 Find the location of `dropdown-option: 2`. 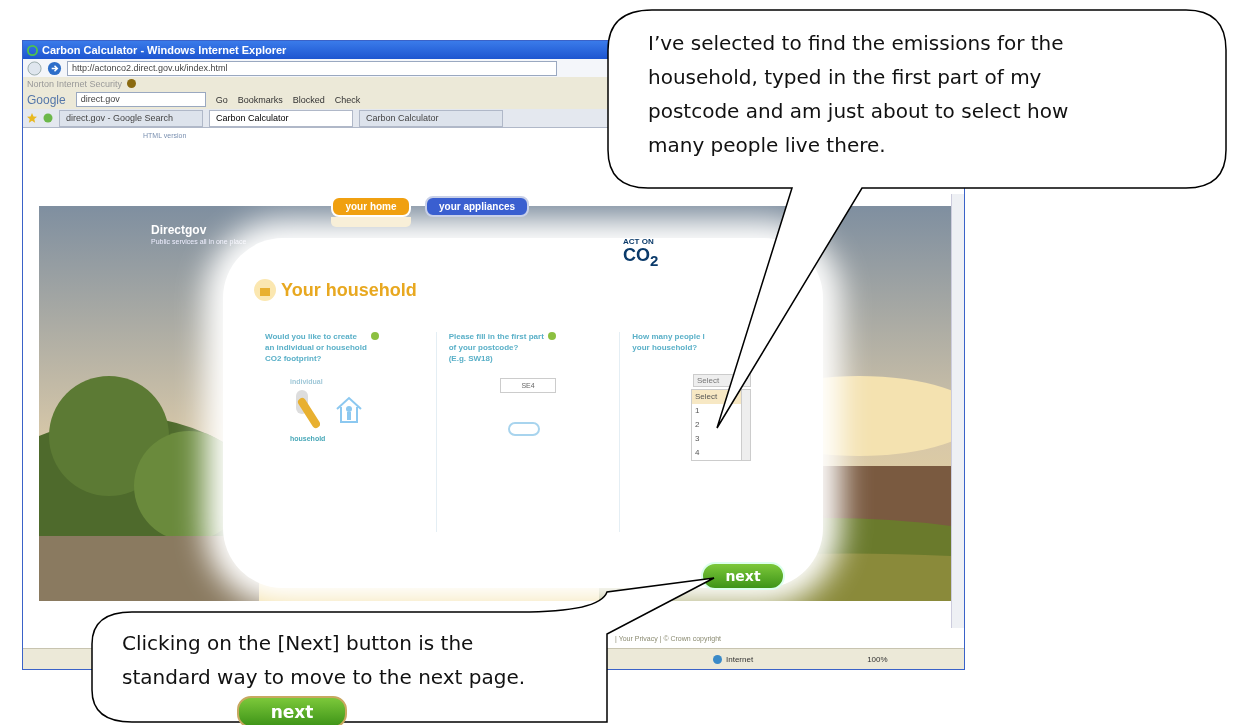

dropdown-option: 2 is located at coordinates (716, 424).